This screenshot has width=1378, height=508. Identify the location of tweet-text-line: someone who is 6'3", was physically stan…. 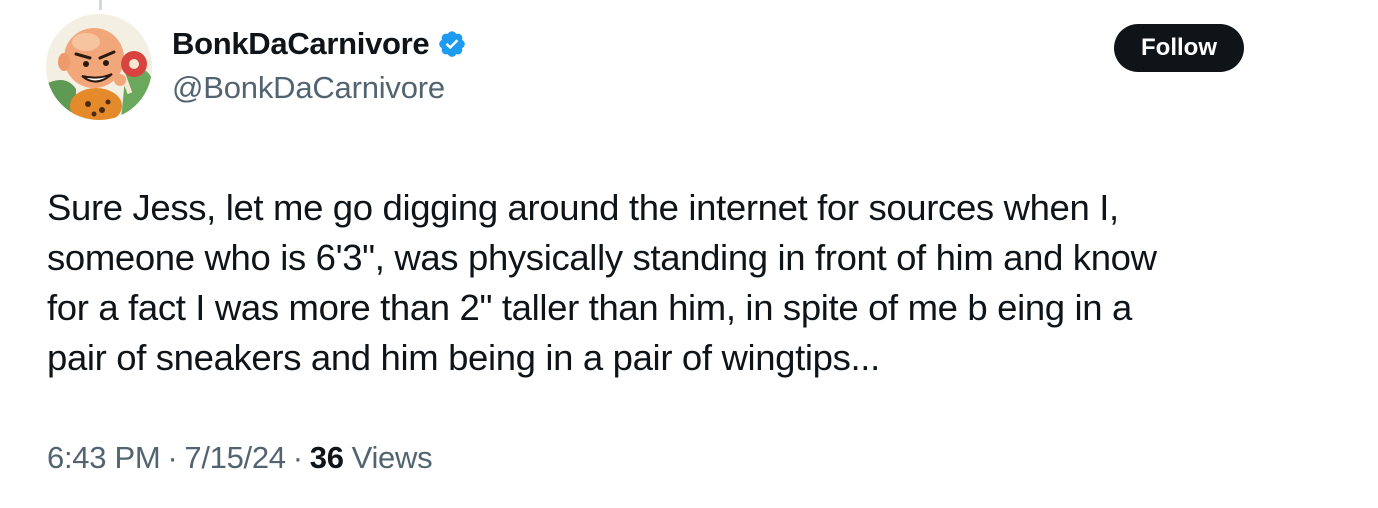
(602, 257).